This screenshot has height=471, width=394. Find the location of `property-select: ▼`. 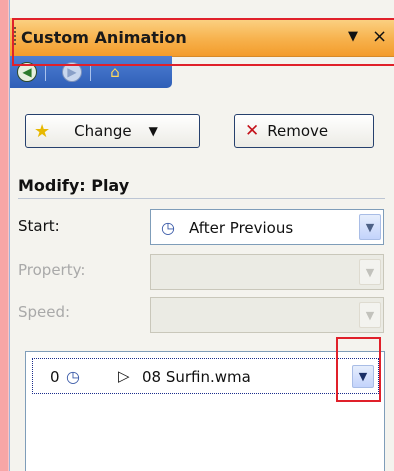

property-select: ▼ is located at coordinates (267, 272).